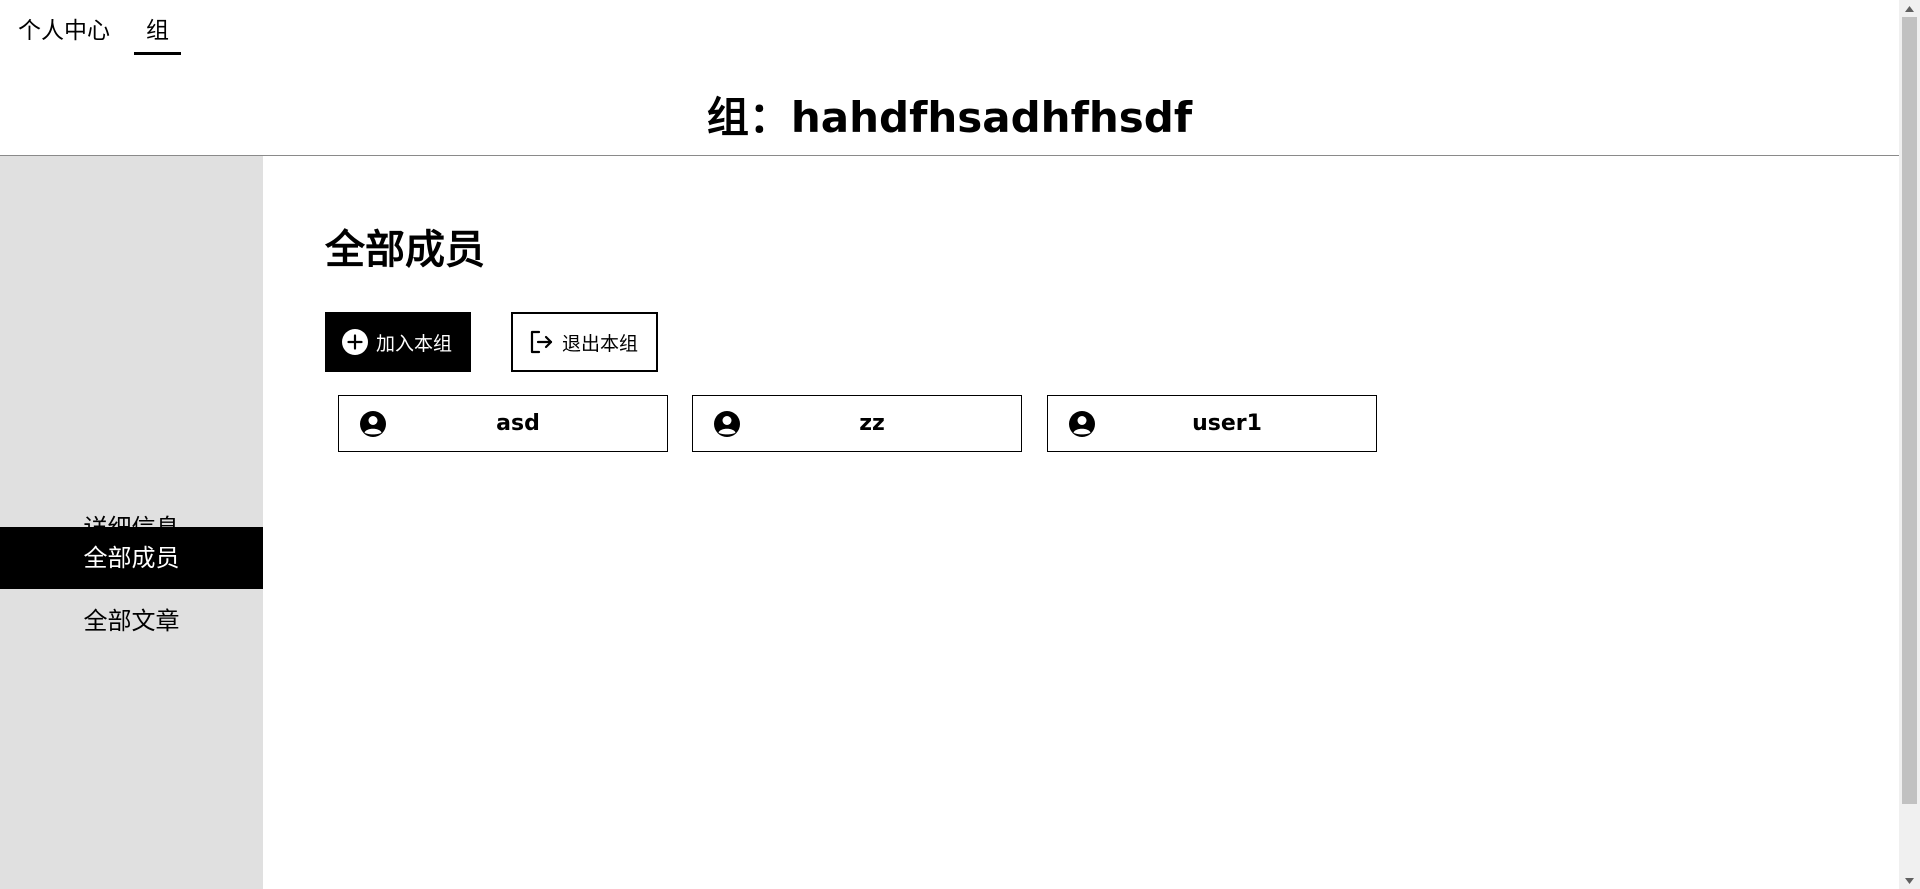 The image size is (1920, 889). What do you see at coordinates (157, 53) in the screenshot?
I see `active-tab-indicator` at bounding box center [157, 53].